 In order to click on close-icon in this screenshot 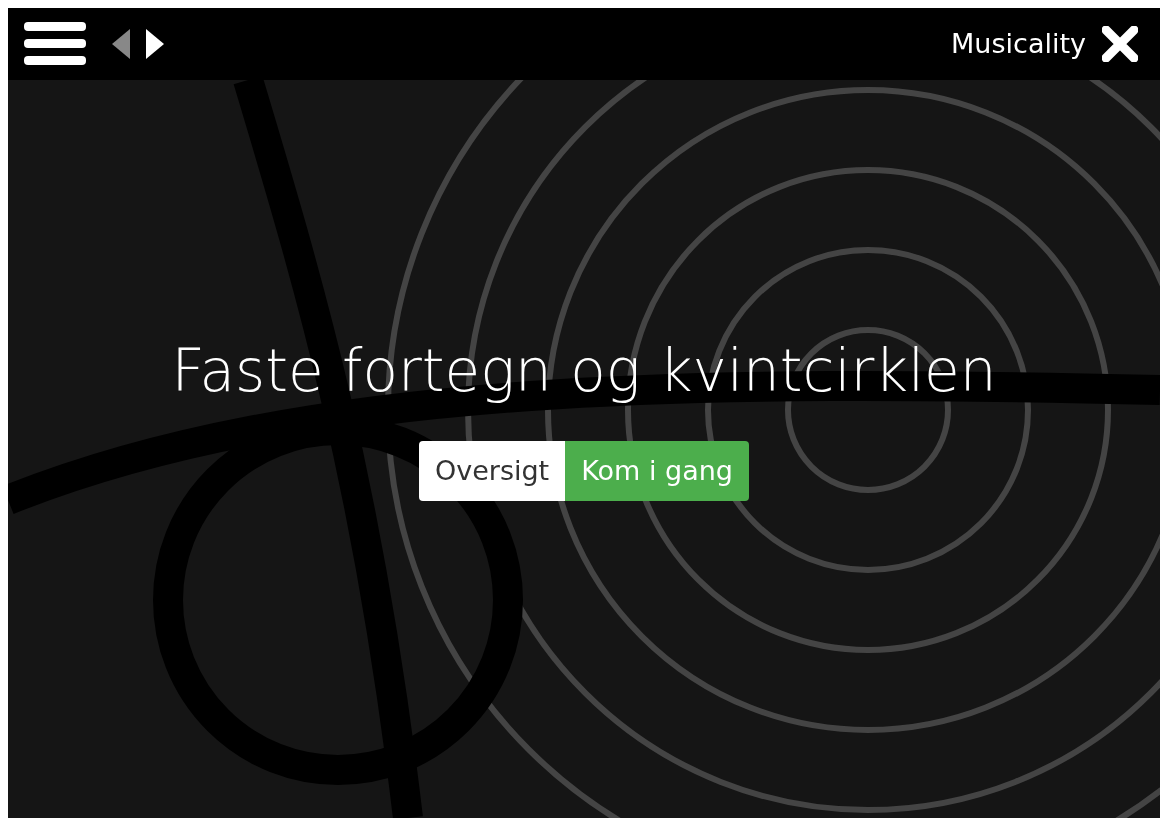, I will do `click(1120, 44)`.